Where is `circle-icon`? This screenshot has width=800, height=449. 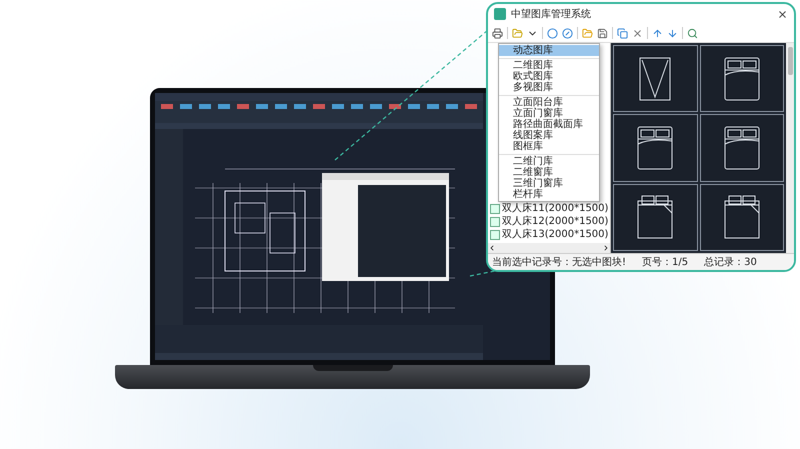
circle-icon is located at coordinates (552, 33).